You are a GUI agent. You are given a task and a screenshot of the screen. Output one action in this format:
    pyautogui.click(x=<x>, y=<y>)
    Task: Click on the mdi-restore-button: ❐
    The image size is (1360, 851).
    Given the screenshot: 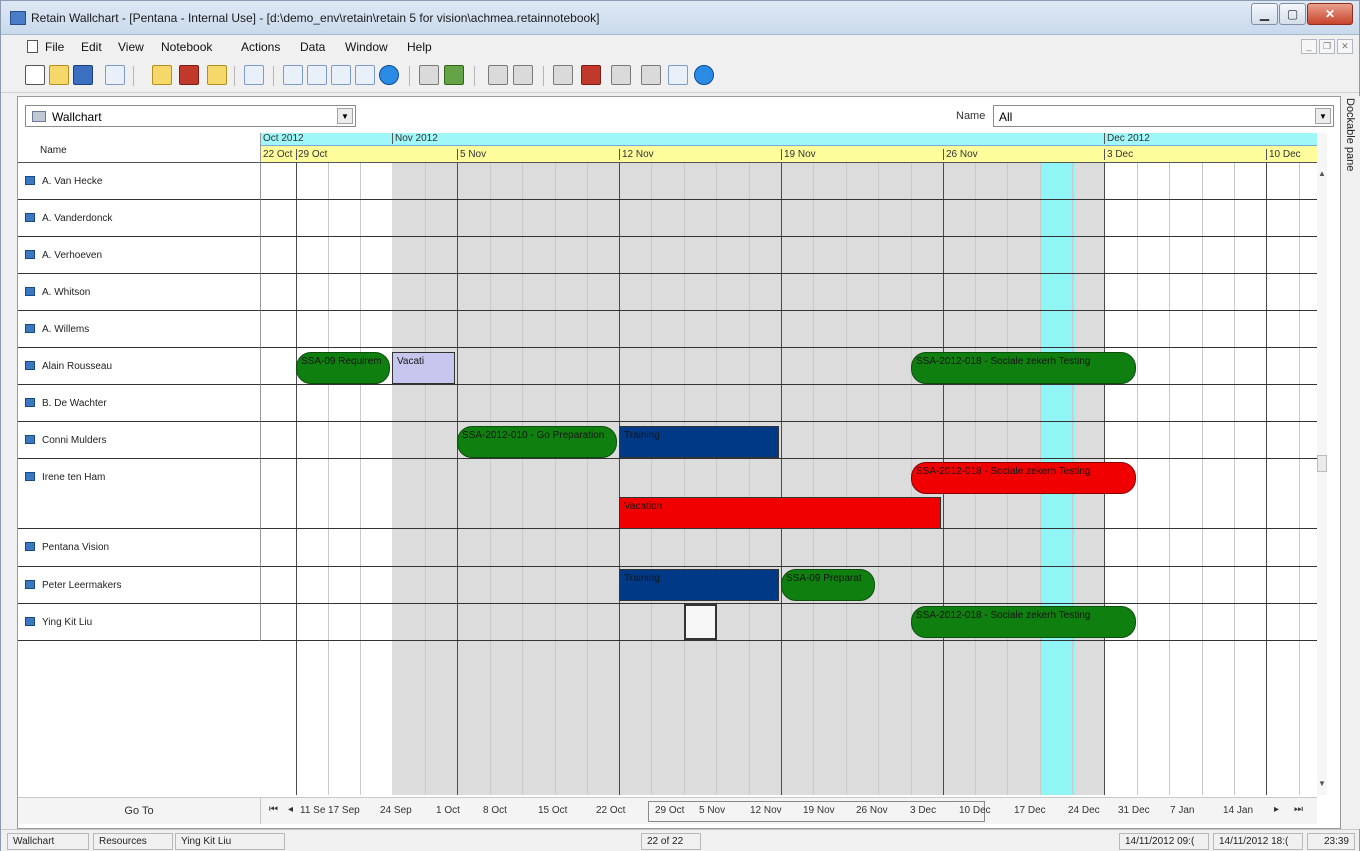 What is the action you would take?
    pyautogui.click(x=1327, y=46)
    